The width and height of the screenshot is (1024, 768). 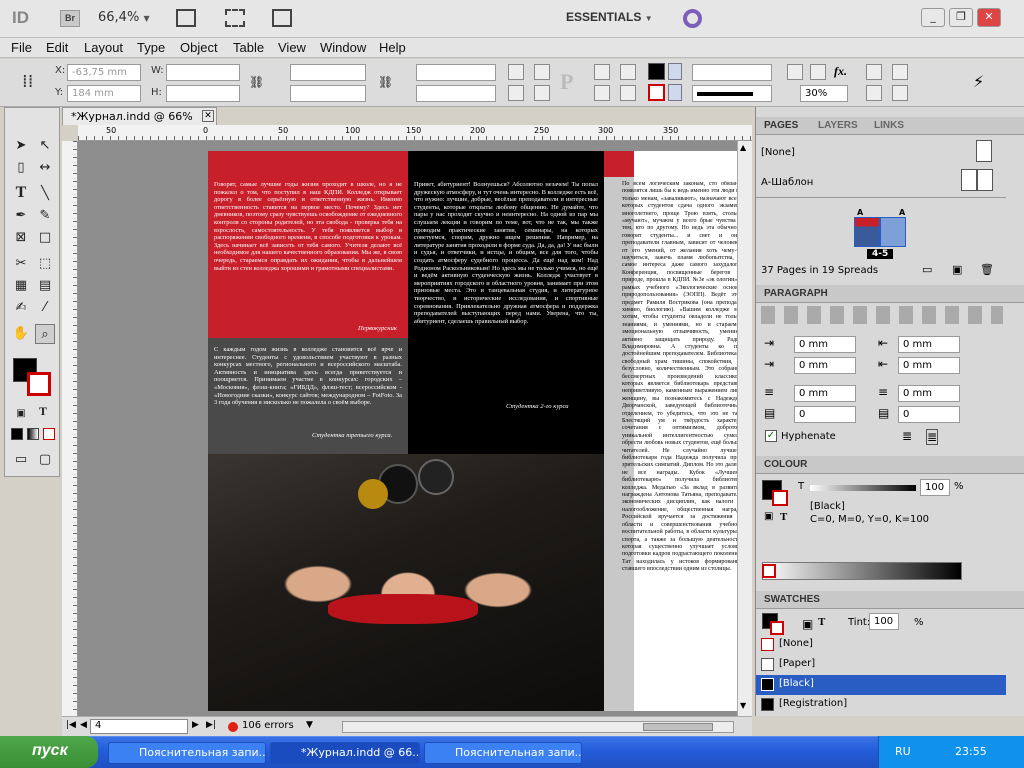 What do you see at coordinates (21, 47) in the screenshot?
I see `menu-file: File` at bounding box center [21, 47].